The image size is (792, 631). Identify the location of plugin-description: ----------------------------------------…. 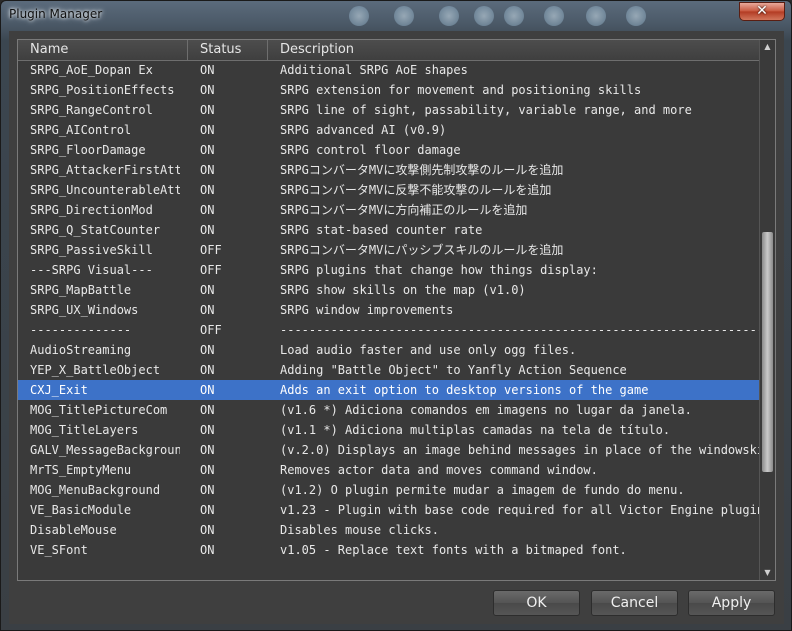
(520, 330).